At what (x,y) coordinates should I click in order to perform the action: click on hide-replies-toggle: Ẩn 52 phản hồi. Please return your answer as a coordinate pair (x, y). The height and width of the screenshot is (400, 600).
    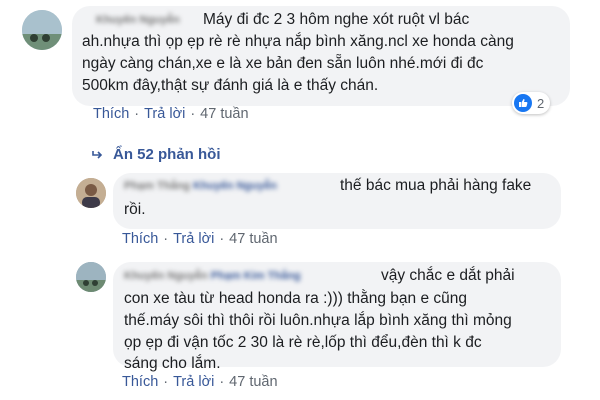
    Looking at the image, I should click on (156, 154).